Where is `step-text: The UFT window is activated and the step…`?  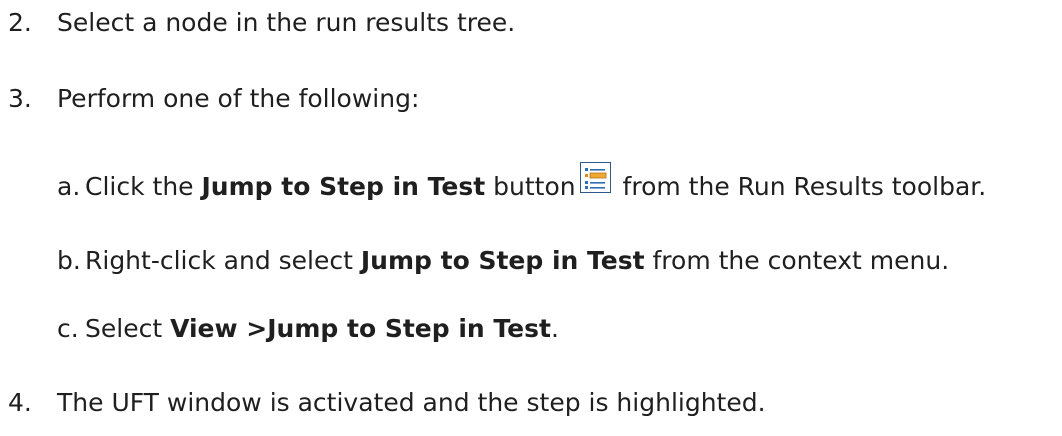
step-text: The UFT window is activated and the step… is located at coordinates (411, 402).